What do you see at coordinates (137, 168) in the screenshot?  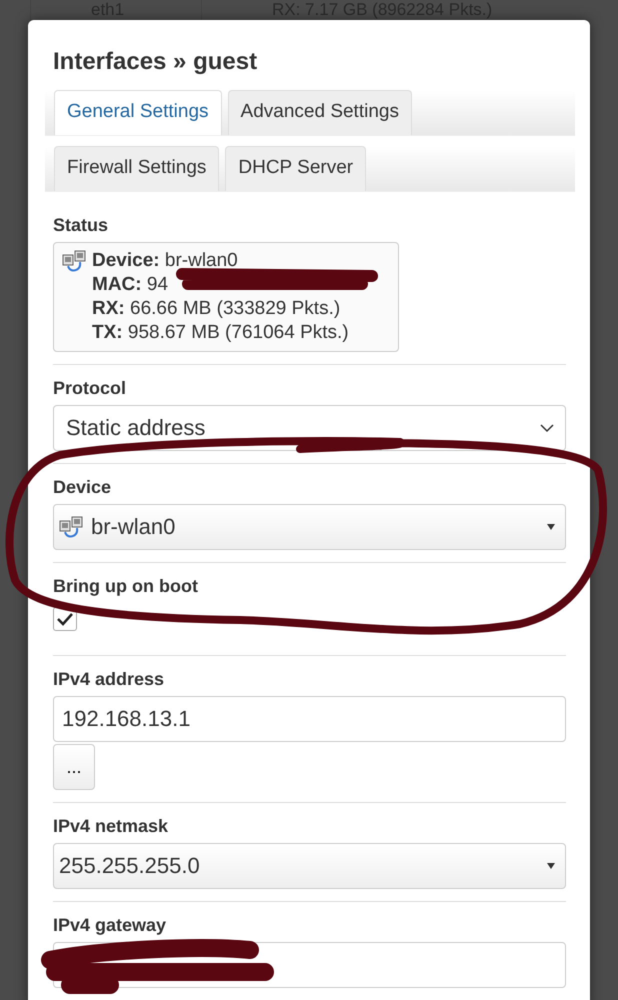 I see `tab: Firewall Settings` at bounding box center [137, 168].